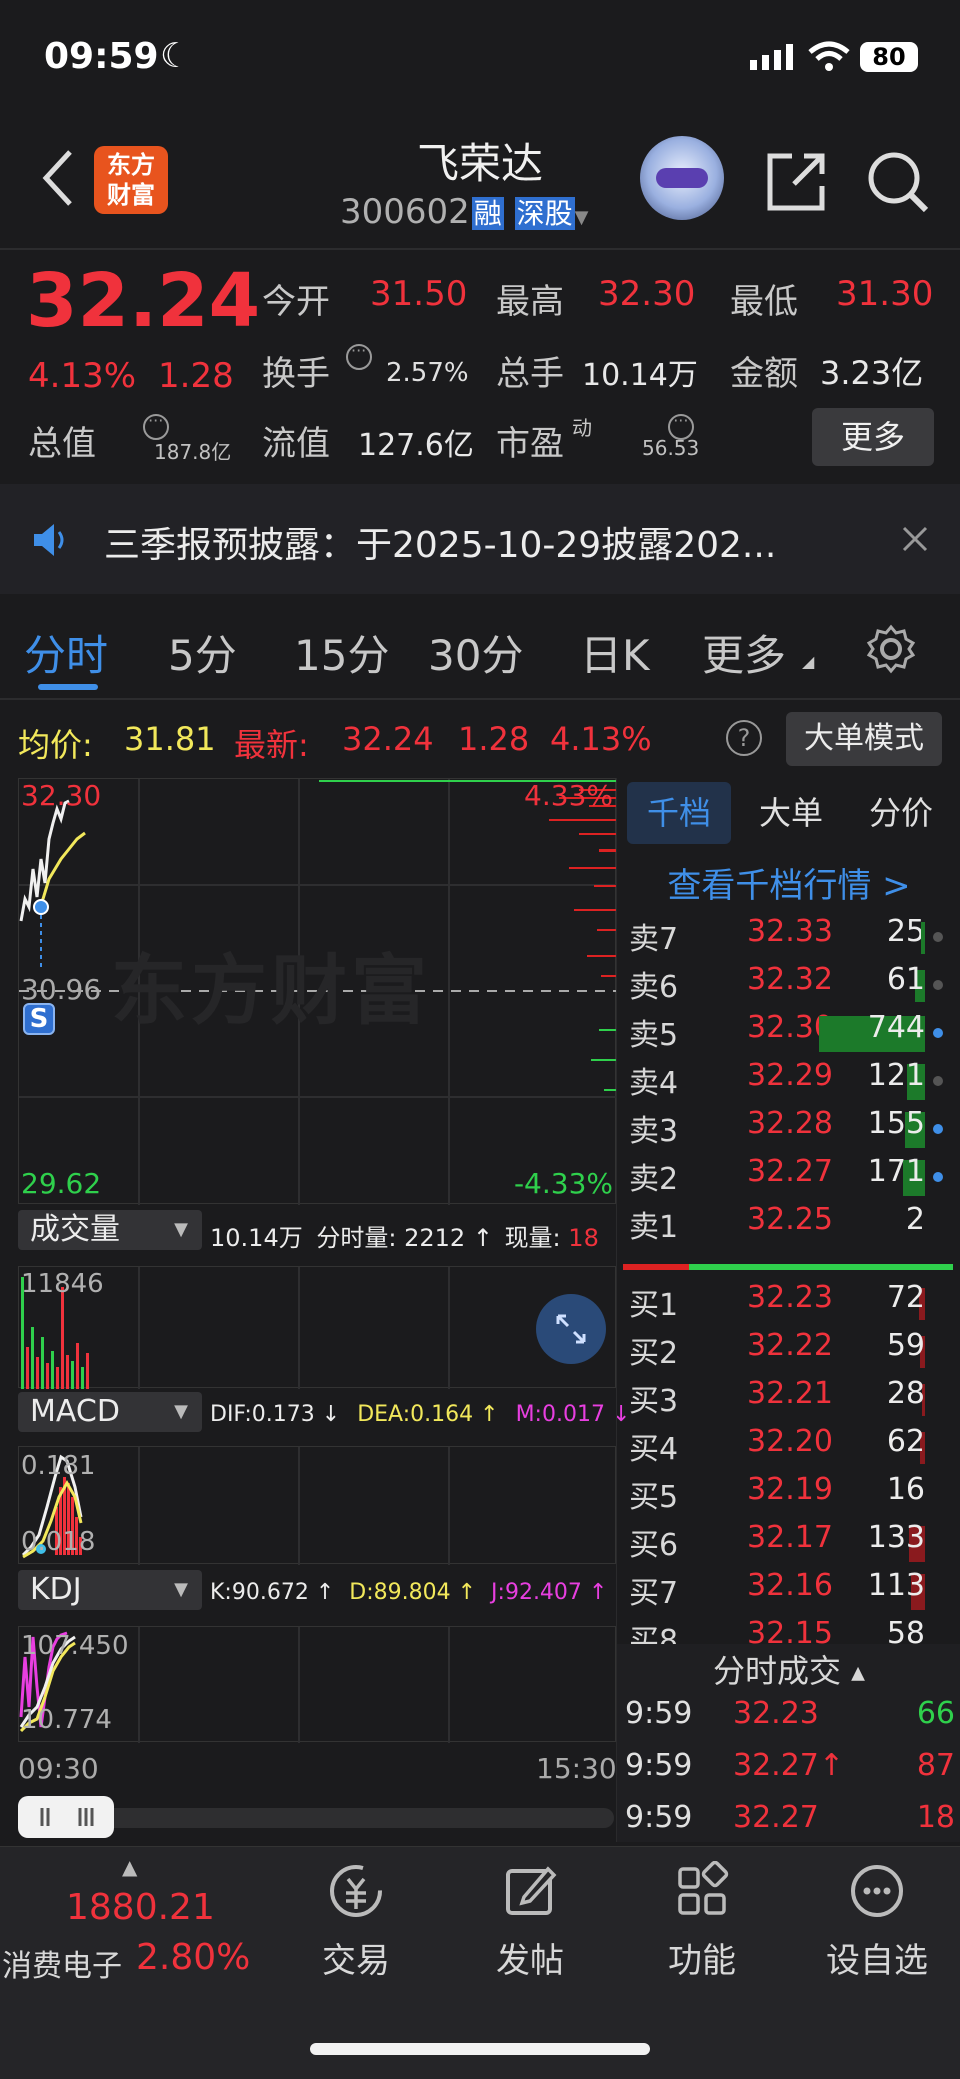  I want to click on bid-row: 买3 32.21 28, so click(782, 1400).